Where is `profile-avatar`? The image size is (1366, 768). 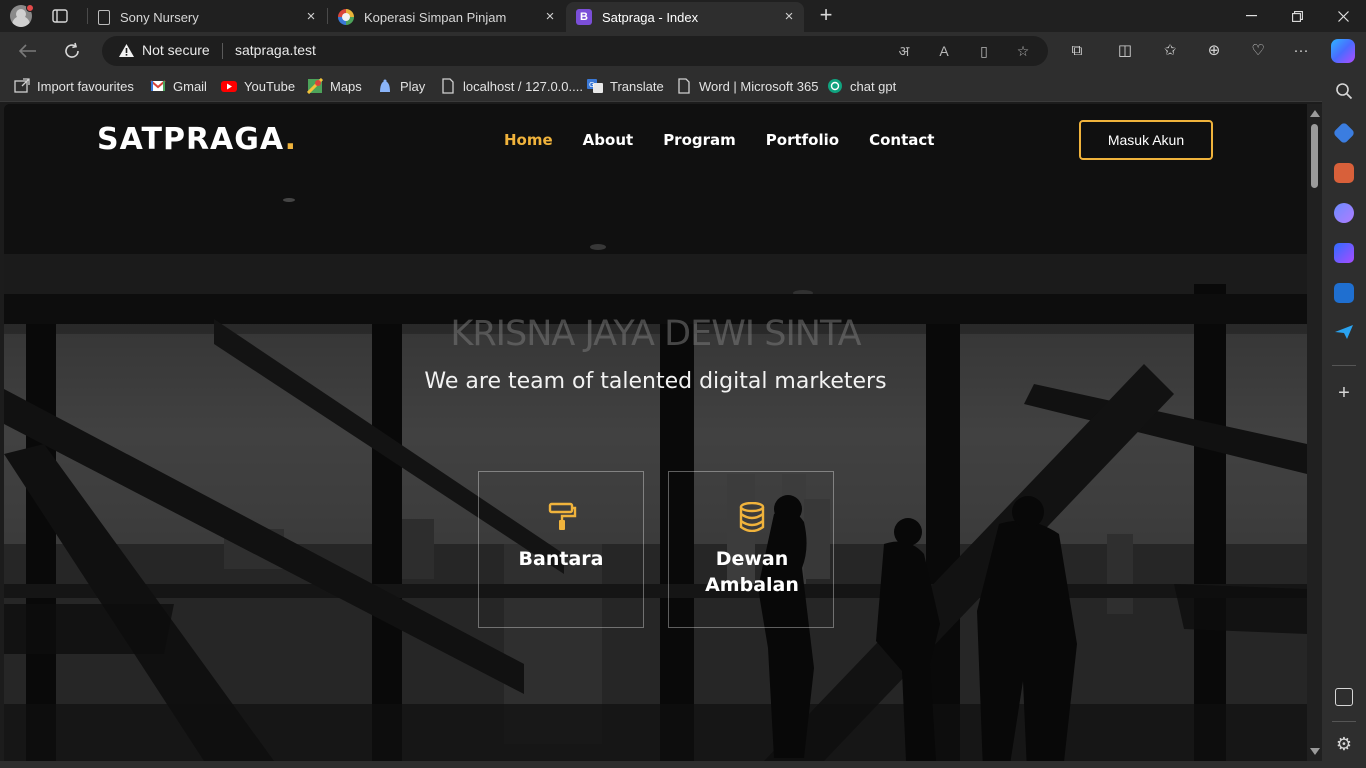
profile-avatar is located at coordinates (21, 16).